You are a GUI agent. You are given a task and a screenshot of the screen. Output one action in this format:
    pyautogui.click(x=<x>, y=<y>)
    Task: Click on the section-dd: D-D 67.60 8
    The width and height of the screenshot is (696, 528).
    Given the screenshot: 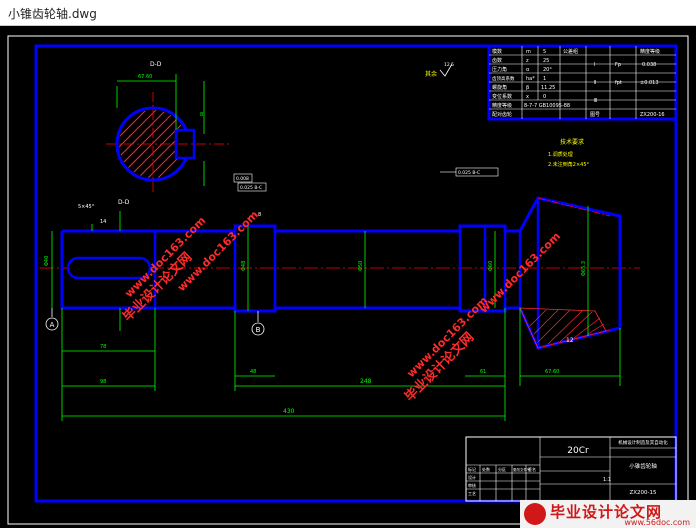 What is the action you would take?
    pyautogui.click(x=169, y=127)
    